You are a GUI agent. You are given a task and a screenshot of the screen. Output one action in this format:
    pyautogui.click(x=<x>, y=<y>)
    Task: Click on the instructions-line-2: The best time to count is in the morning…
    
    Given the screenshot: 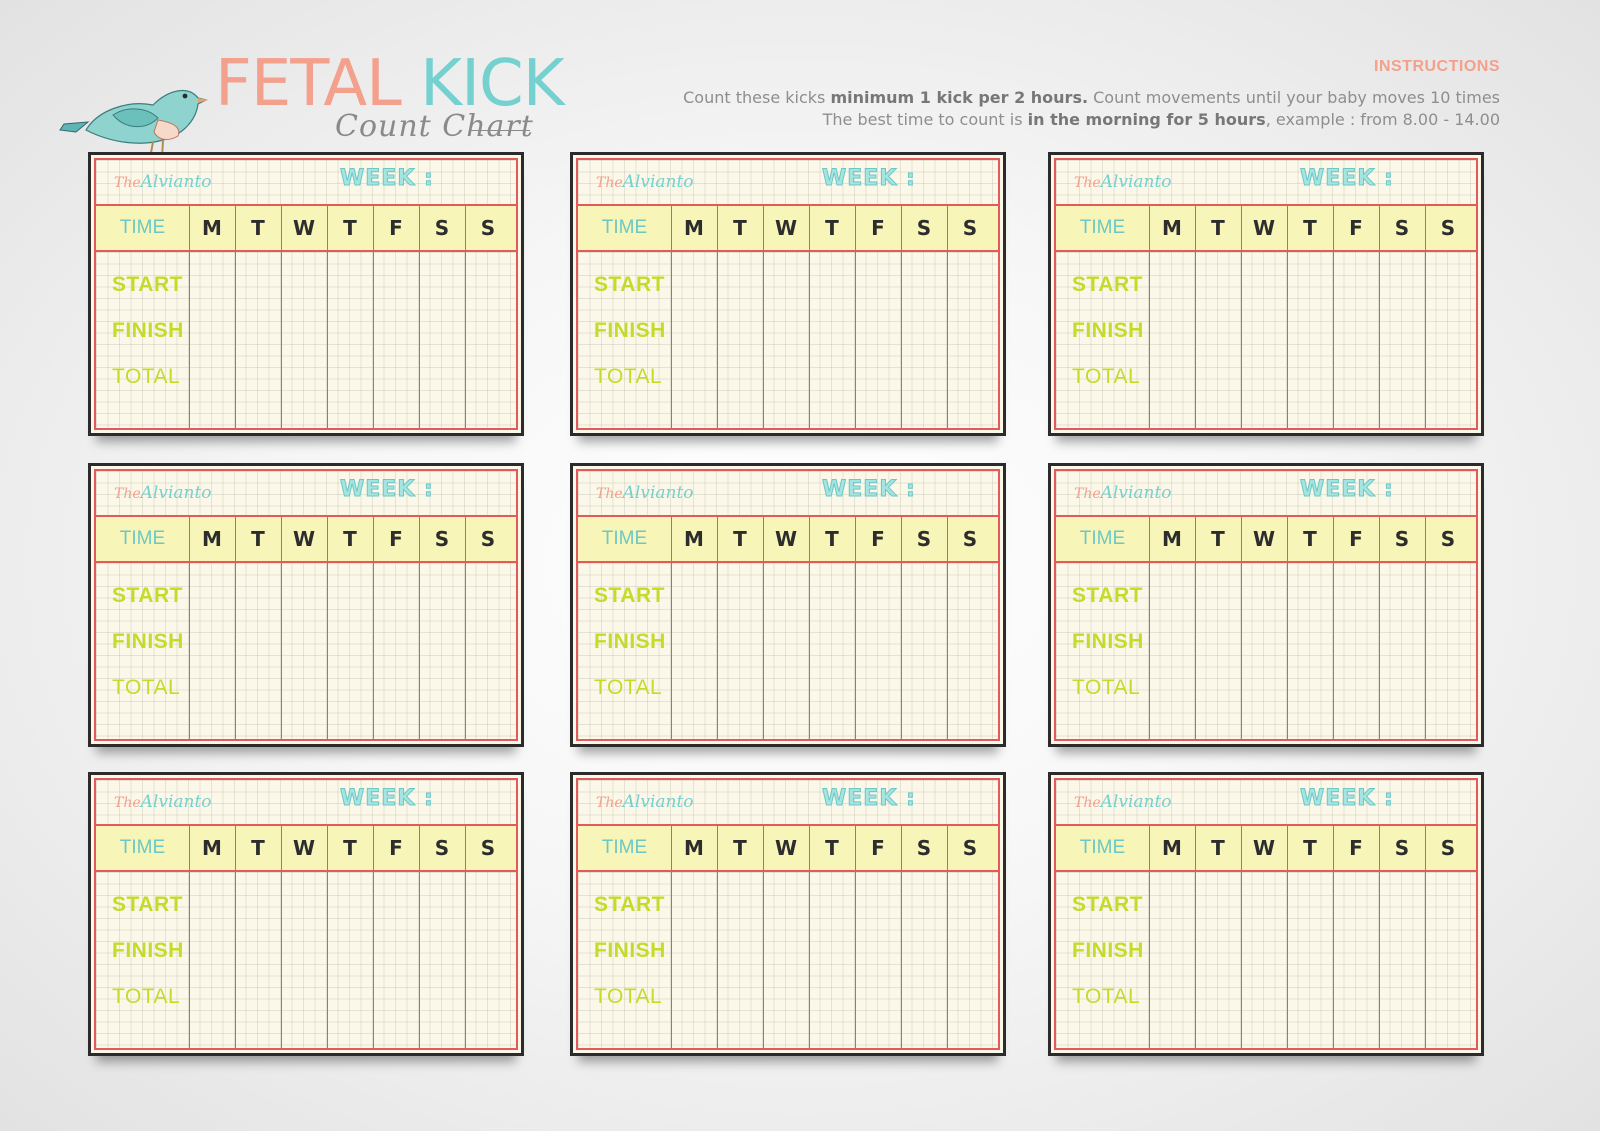 What is the action you would take?
    pyautogui.click(x=1161, y=119)
    